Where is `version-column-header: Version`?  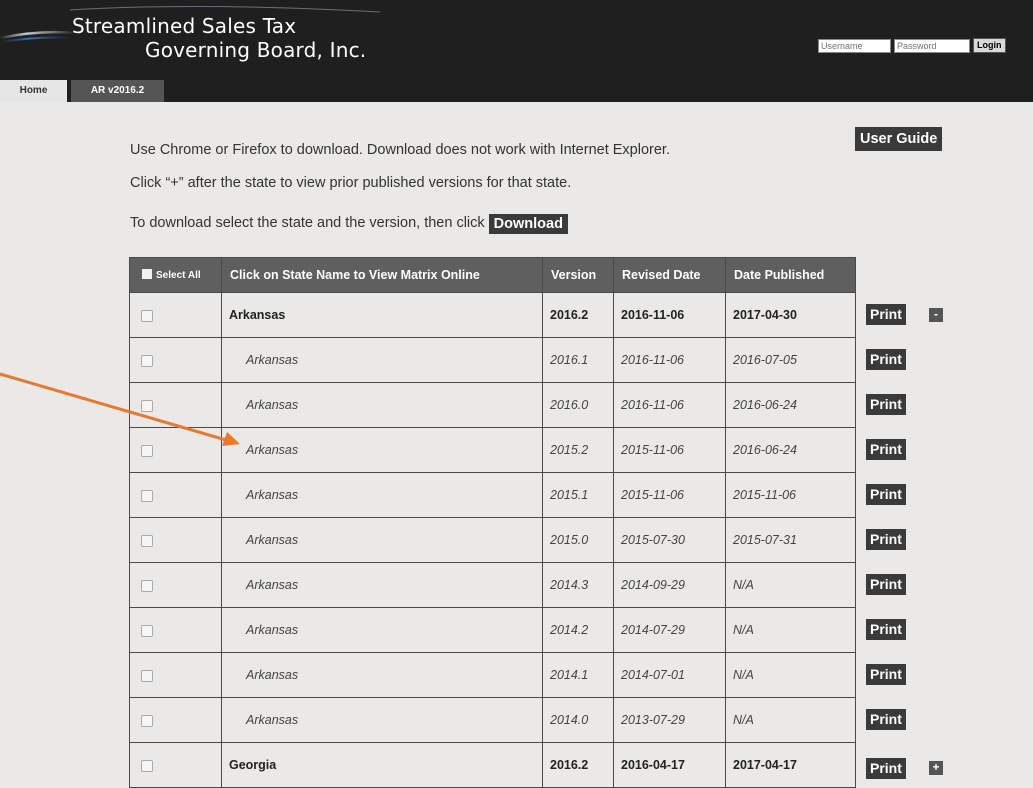
version-column-header: Version is located at coordinates (578, 275).